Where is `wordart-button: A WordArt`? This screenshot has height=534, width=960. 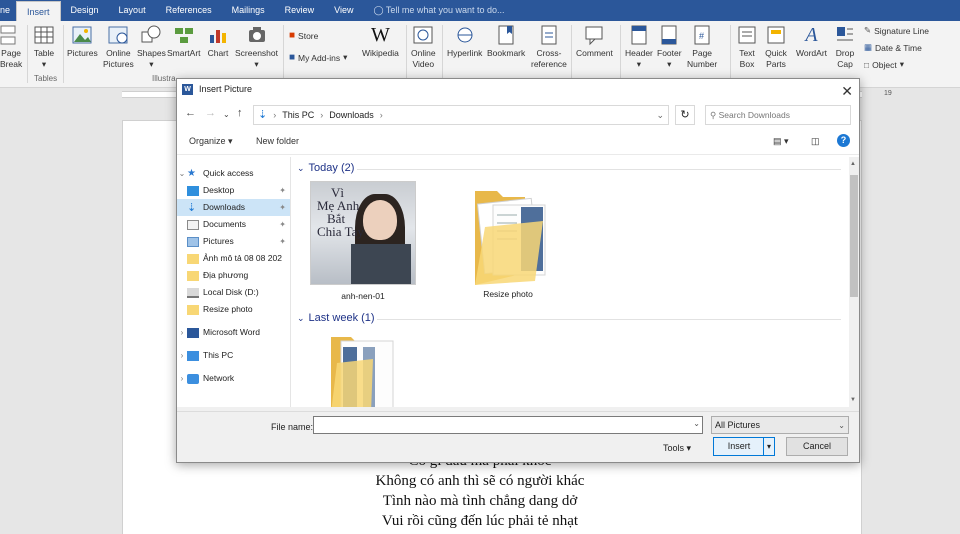
wordart-button: A WordArt is located at coordinates (811, 41).